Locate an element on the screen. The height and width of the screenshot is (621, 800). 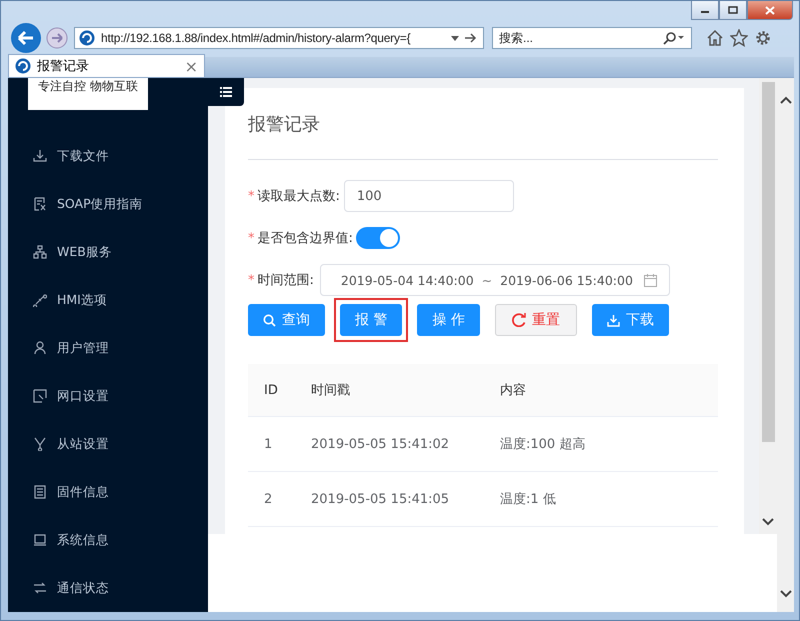
start-date: 2019-05-04 14:40:00 is located at coordinates (407, 280).